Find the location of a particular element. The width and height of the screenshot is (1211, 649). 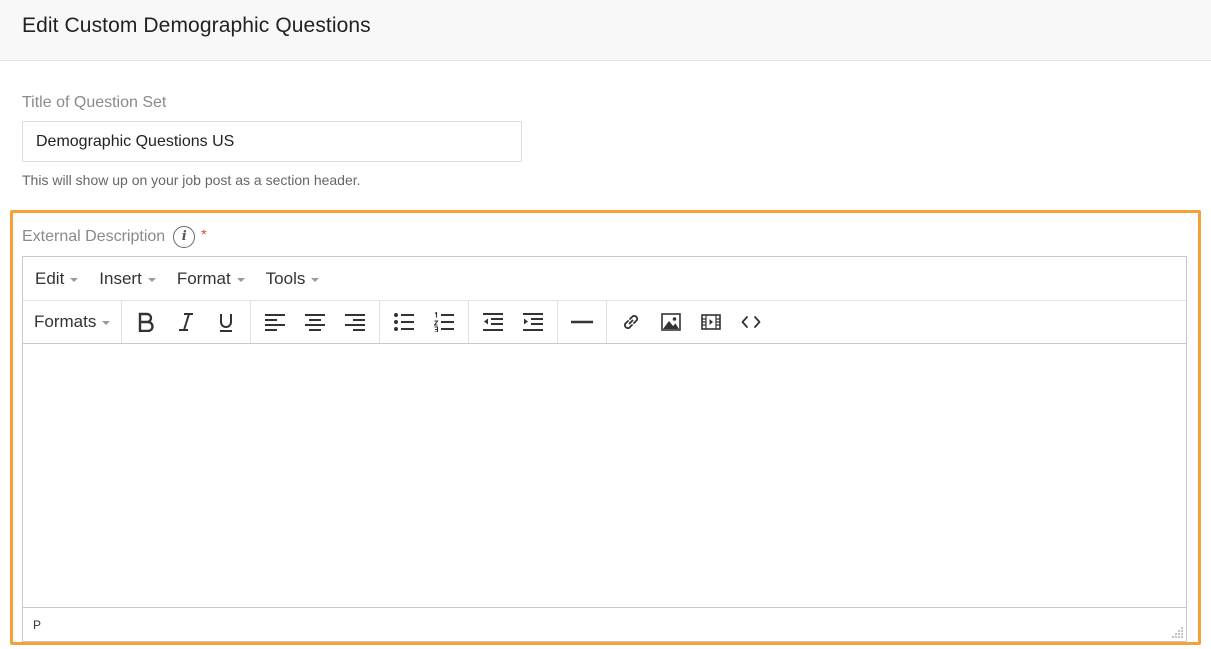

numbered-list-icon is located at coordinates (444, 322).